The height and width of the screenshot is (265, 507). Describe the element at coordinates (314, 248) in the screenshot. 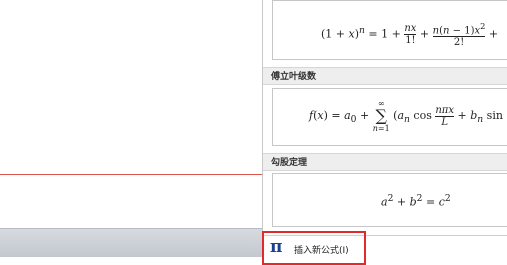

I see `insert-new-equation-button` at that location.